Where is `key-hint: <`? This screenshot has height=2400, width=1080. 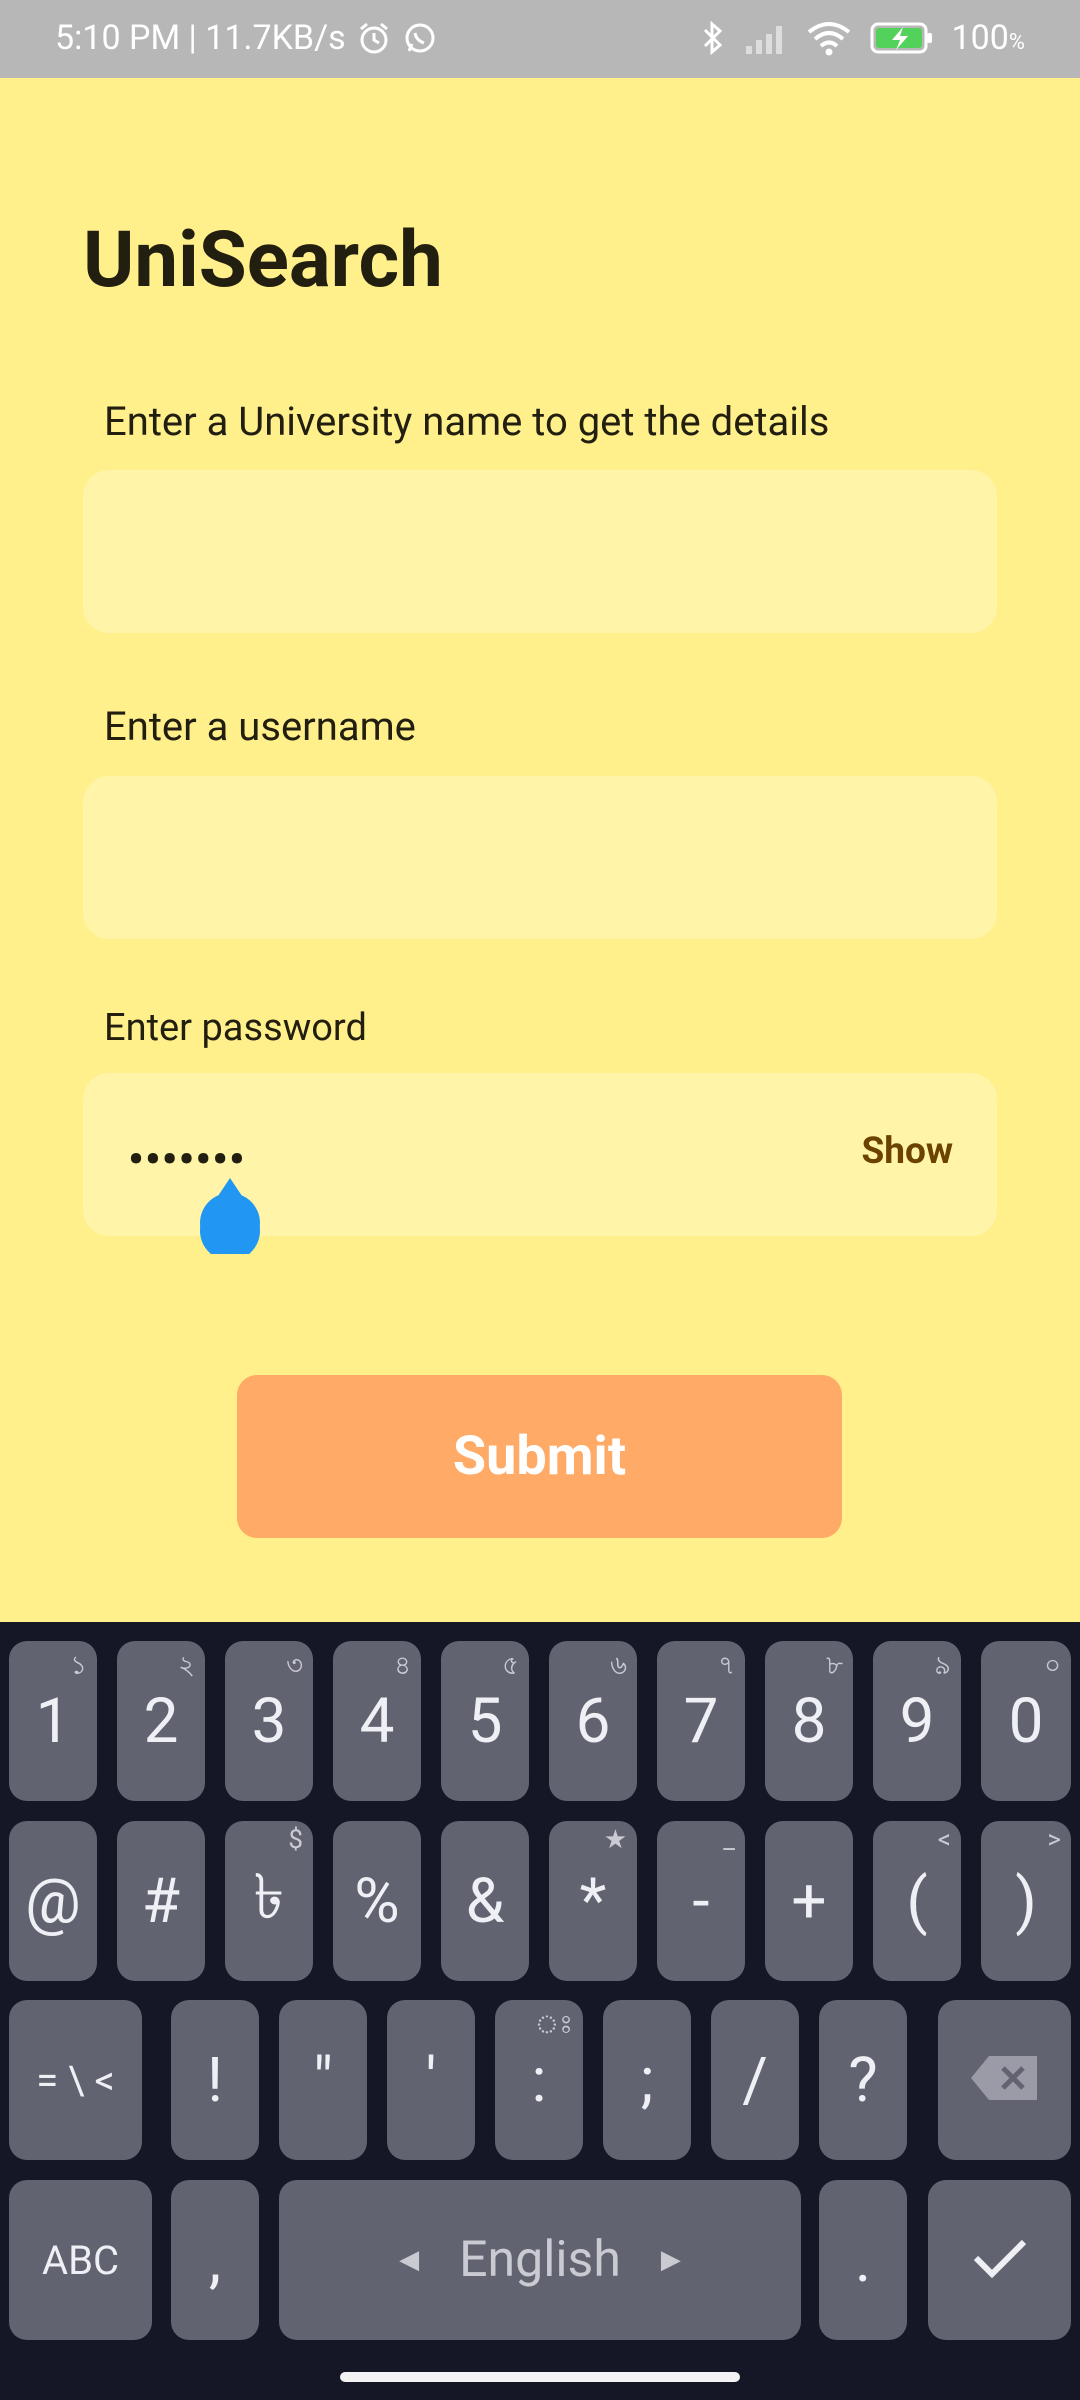
key-hint: < is located at coordinates (944, 1840).